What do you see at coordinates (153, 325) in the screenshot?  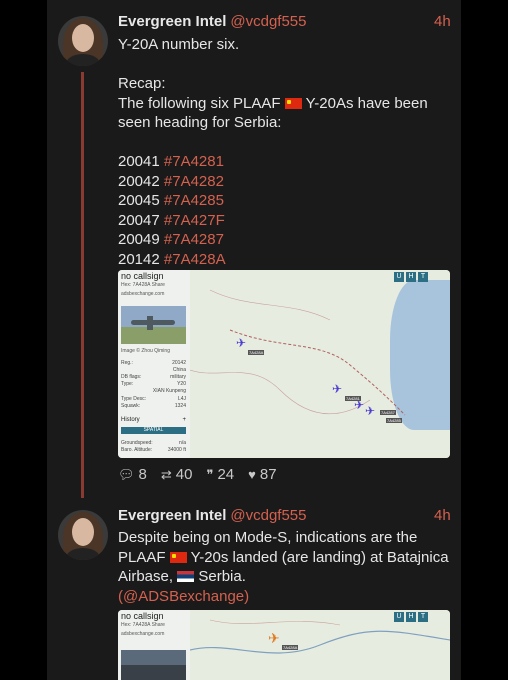 I see `aircraft-photo` at bounding box center [153, 325].